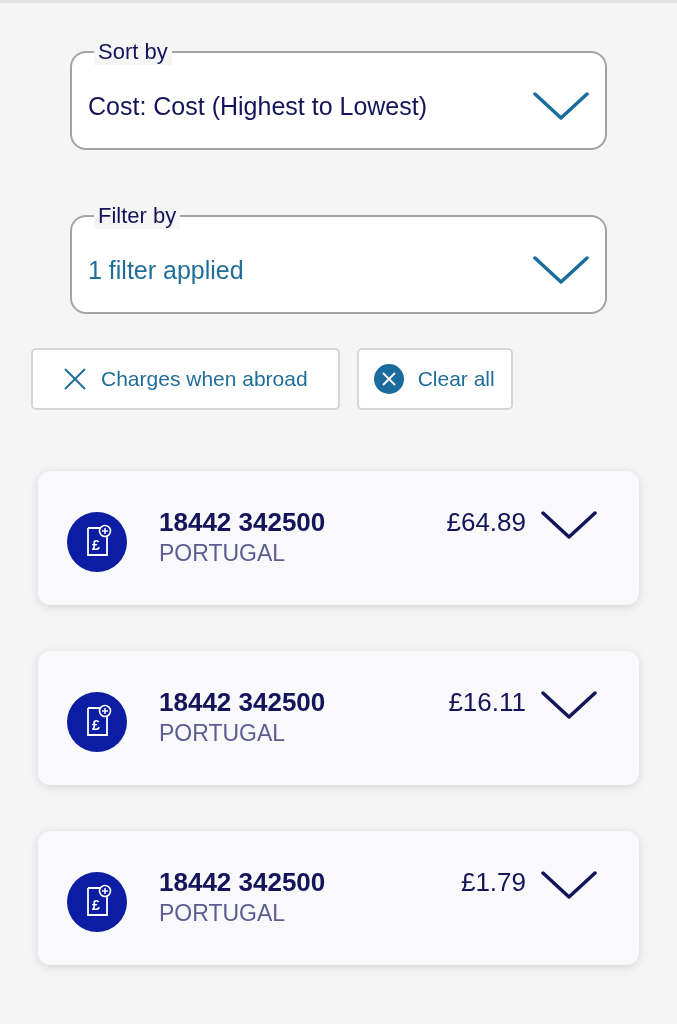 This screenshot has height=1024, width=677. I want to click on charge-card: £ 18442 342500 PORTUGAL £64.89, so click(338, 538).